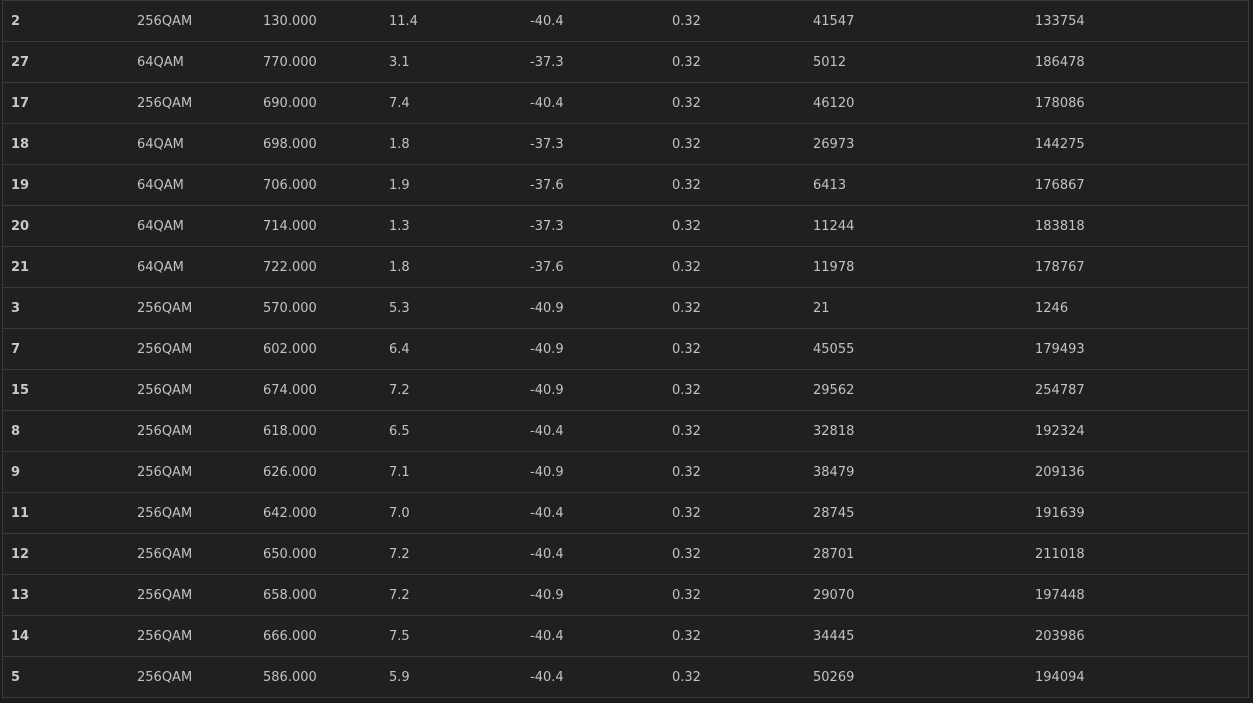  I want to click on corrected-cell: 5012, so click(924, 62).